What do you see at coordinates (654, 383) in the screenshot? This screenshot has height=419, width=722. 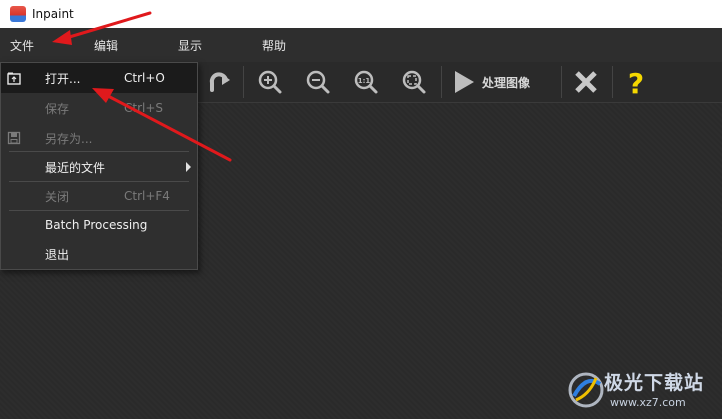 I see `watermark-name: 极光下载站` at bounding box center [654, 383].